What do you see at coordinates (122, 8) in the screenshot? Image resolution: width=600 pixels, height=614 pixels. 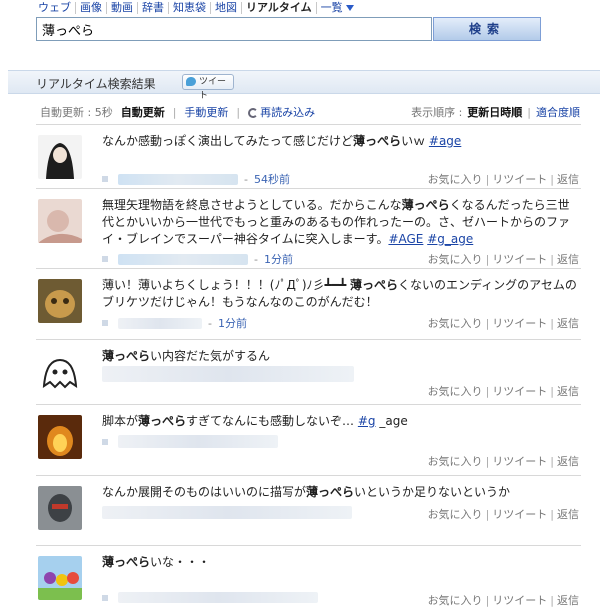 I see `tab-video: 動画` at bounding box center [122, 8].